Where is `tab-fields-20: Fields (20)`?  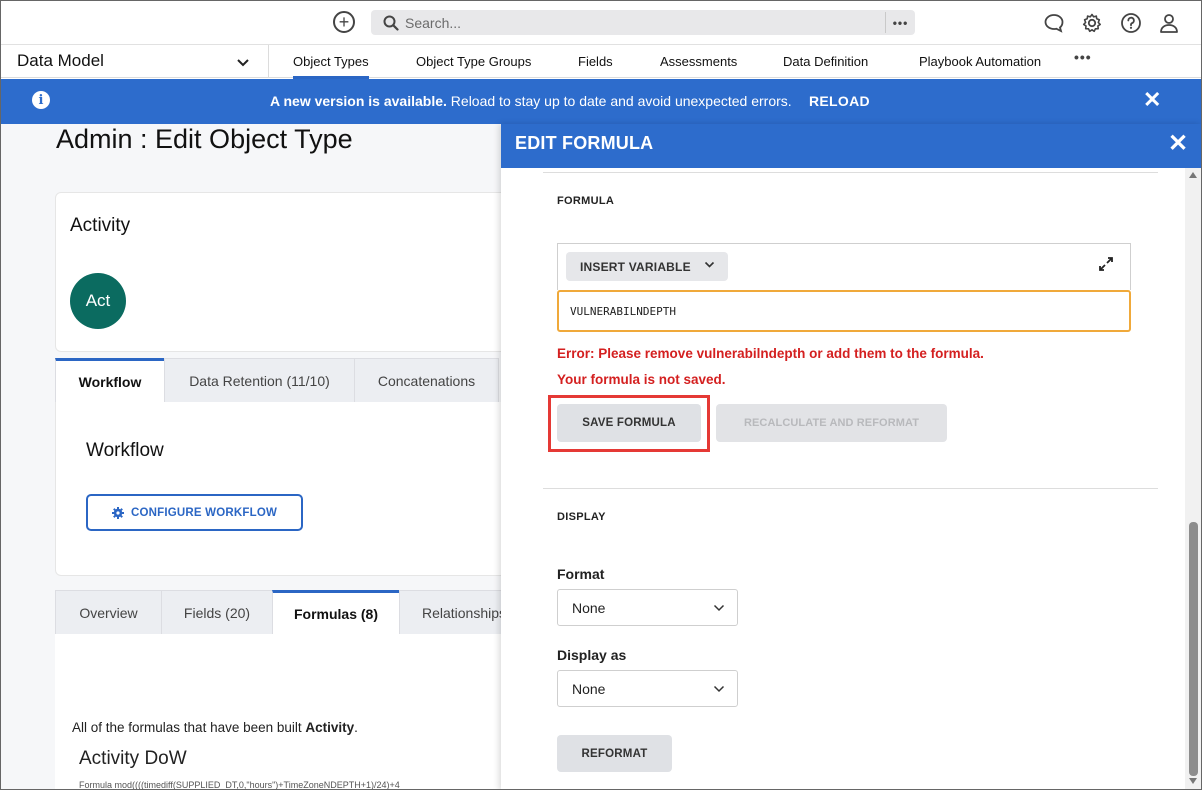 tab-fields-20: Fields (20) is located at coordinates (217, 612).